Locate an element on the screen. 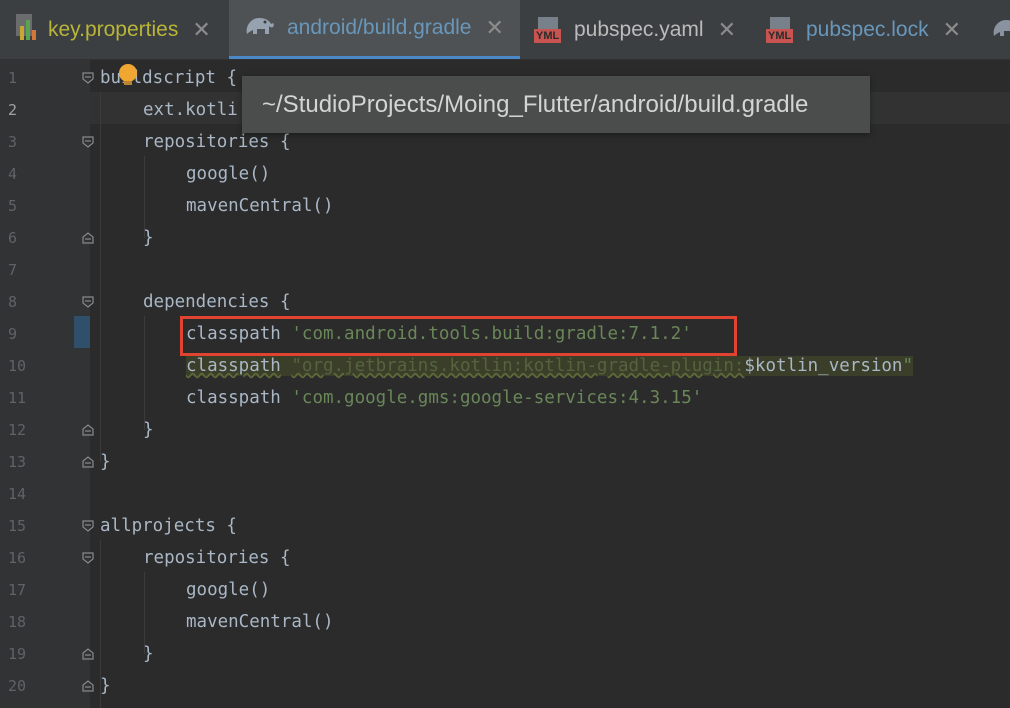 The width and height of the screenshot is (1010, 708). code-template-var: $kotlin_version is located at coordinates (823, 366).